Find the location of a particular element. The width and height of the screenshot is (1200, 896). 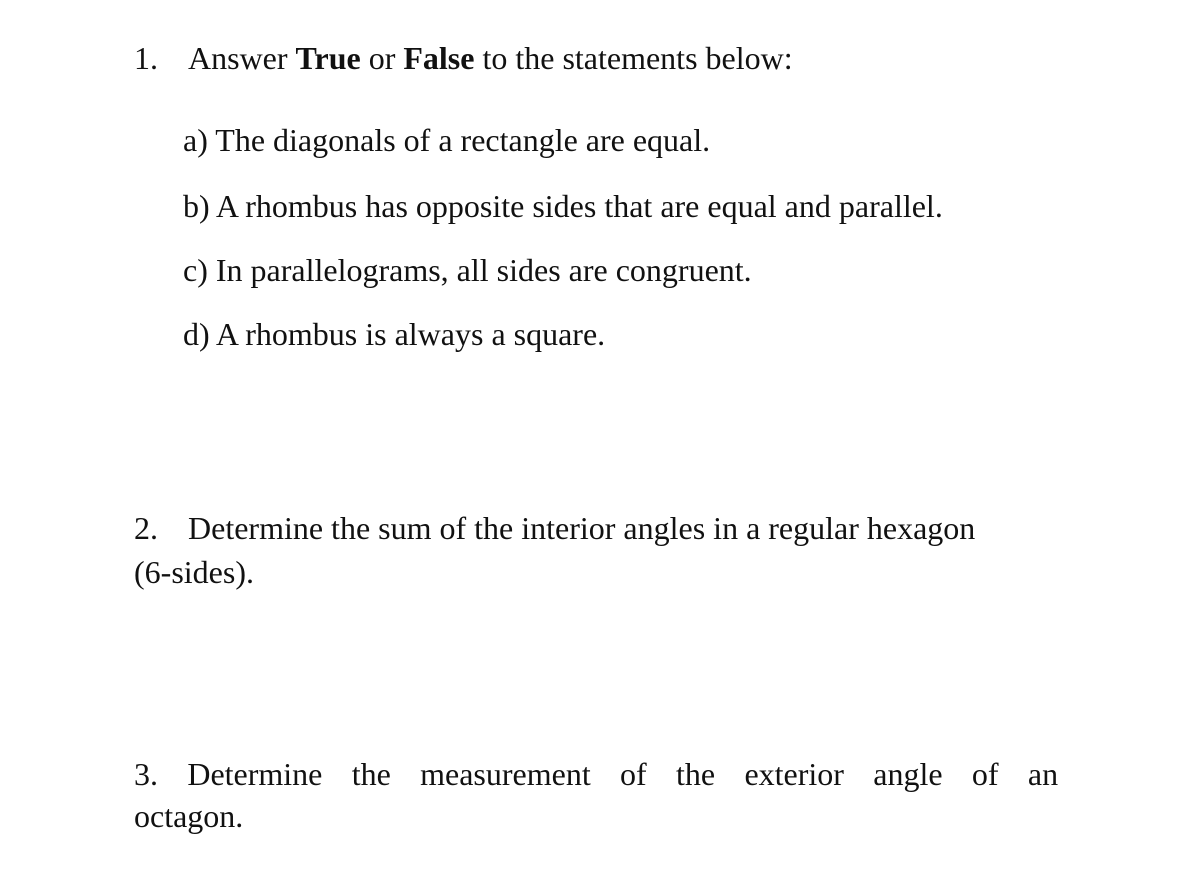

word: angle is located at coordinates (908, 774).